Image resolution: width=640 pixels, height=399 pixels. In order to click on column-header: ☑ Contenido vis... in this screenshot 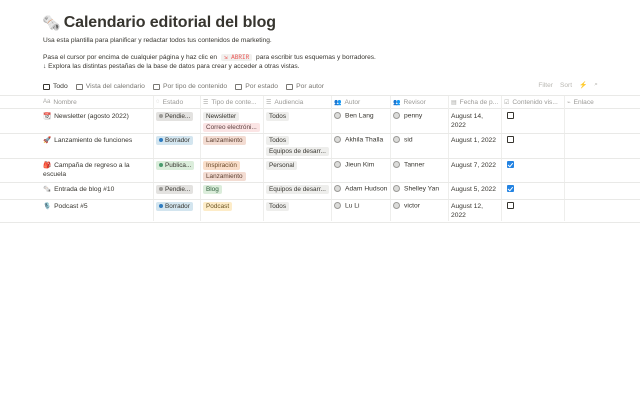, I will do `click(534, 102)`.